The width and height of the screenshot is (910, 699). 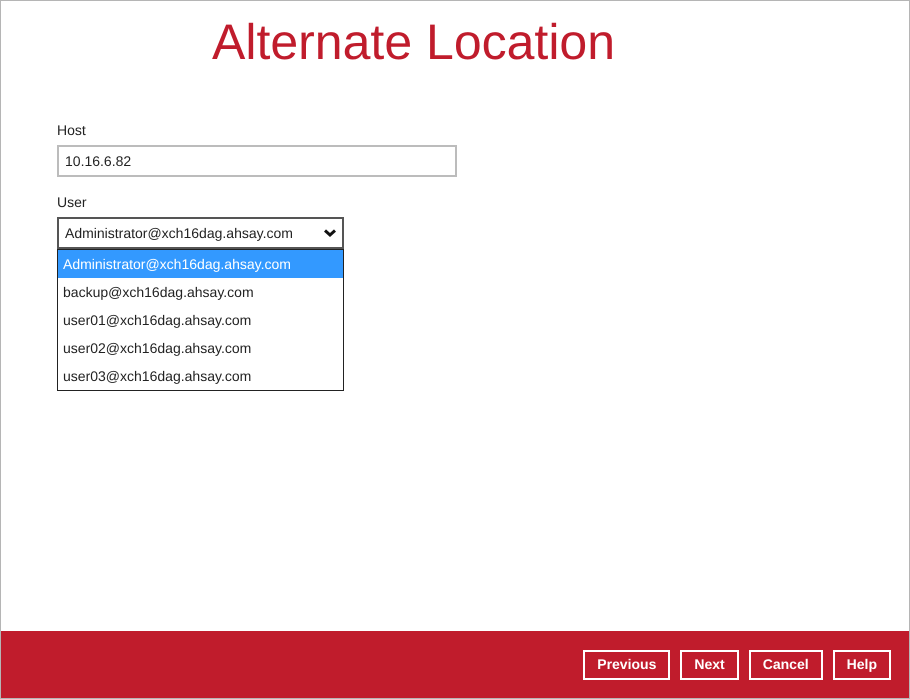 I want to click on chevron-down-icon, so click(x=330, y=233).